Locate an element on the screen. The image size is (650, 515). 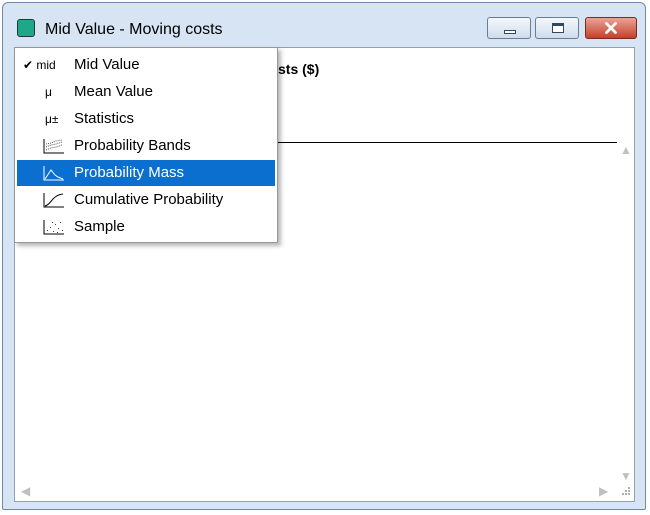
maximize-icon is located at coordinates (558, 28).